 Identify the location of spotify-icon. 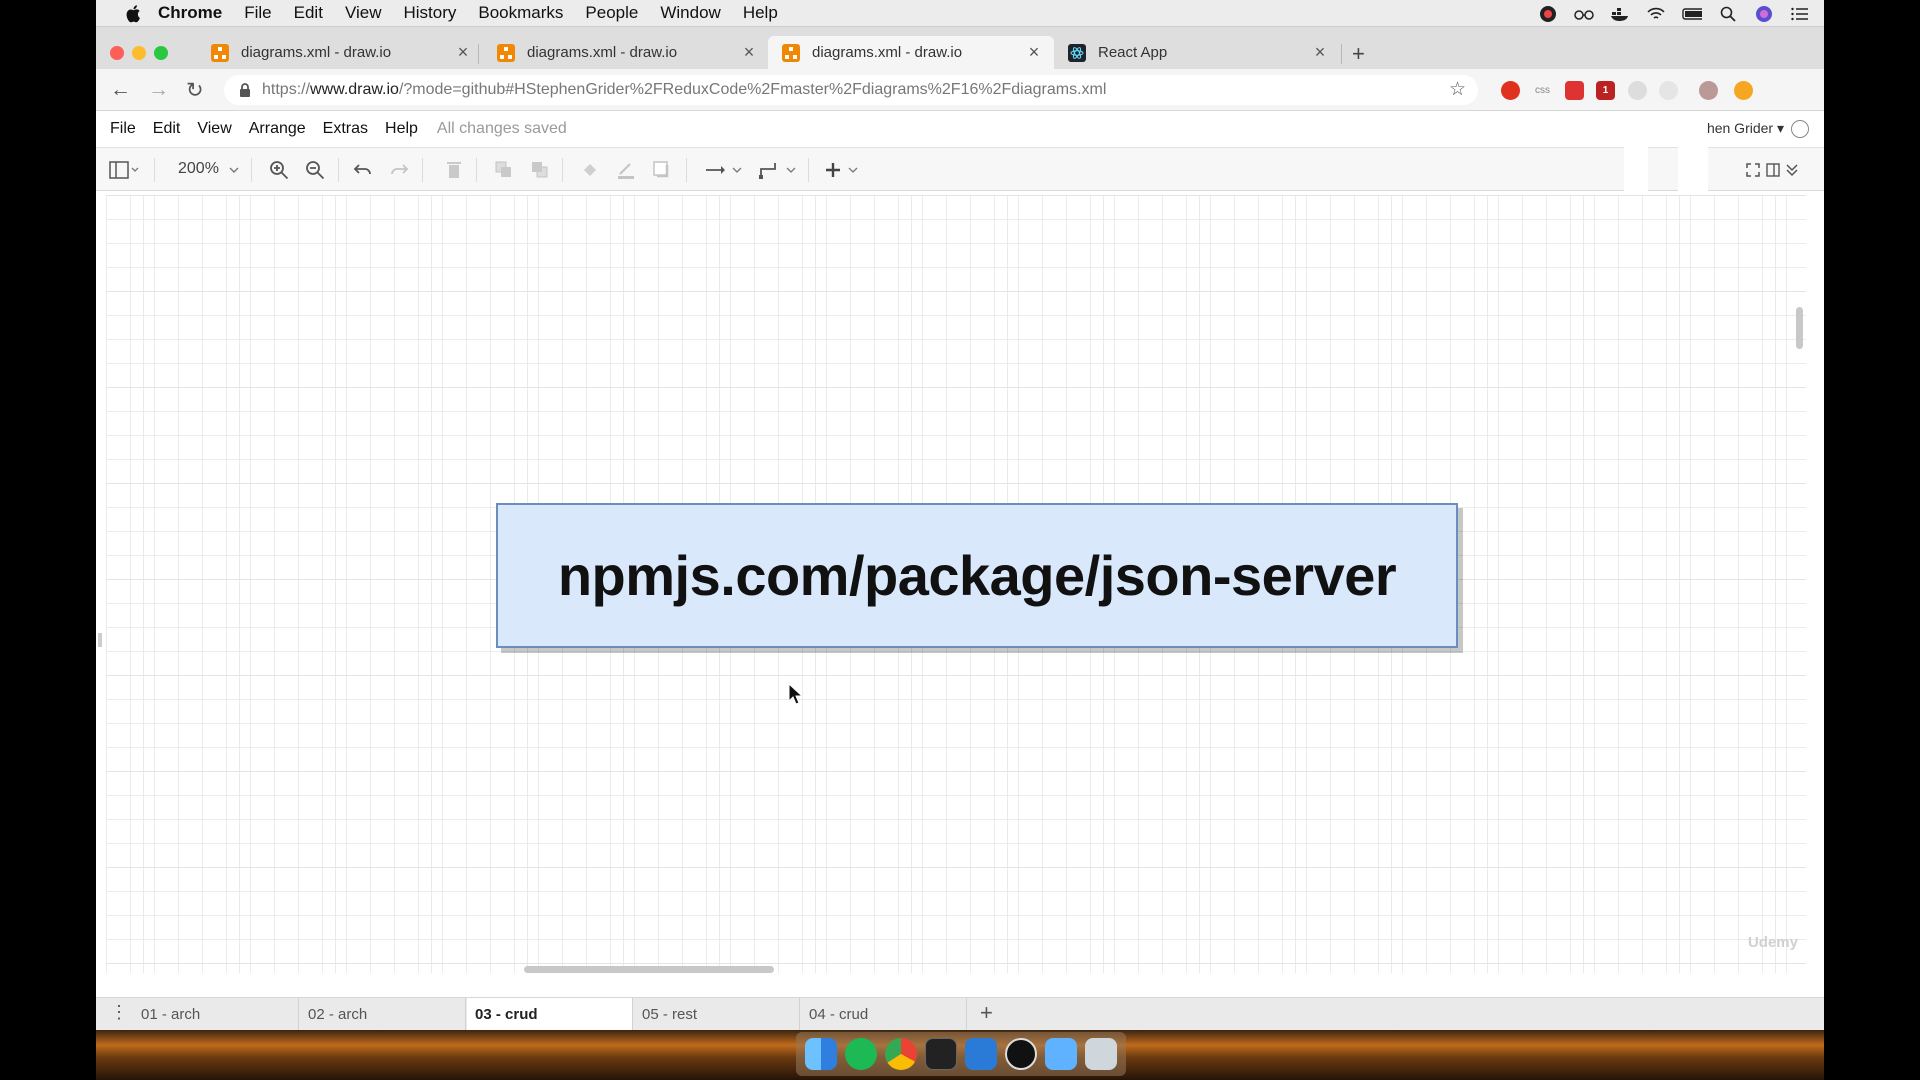
(861, 1054).